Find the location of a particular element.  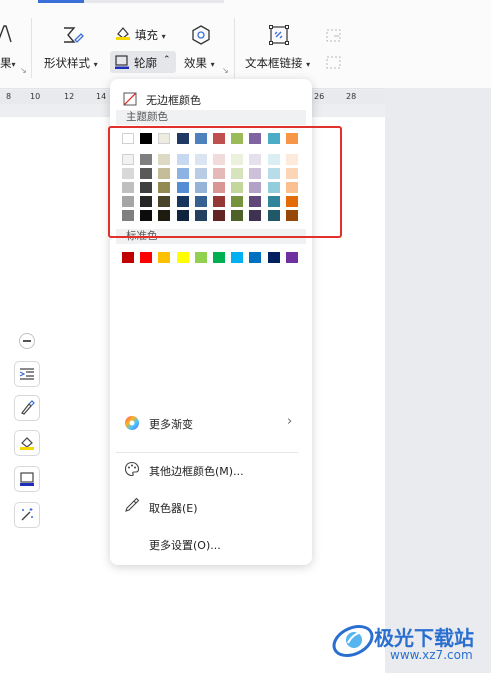

text-box-link-button: 文本框链接 ▾ is located at coordinates (277, 63).